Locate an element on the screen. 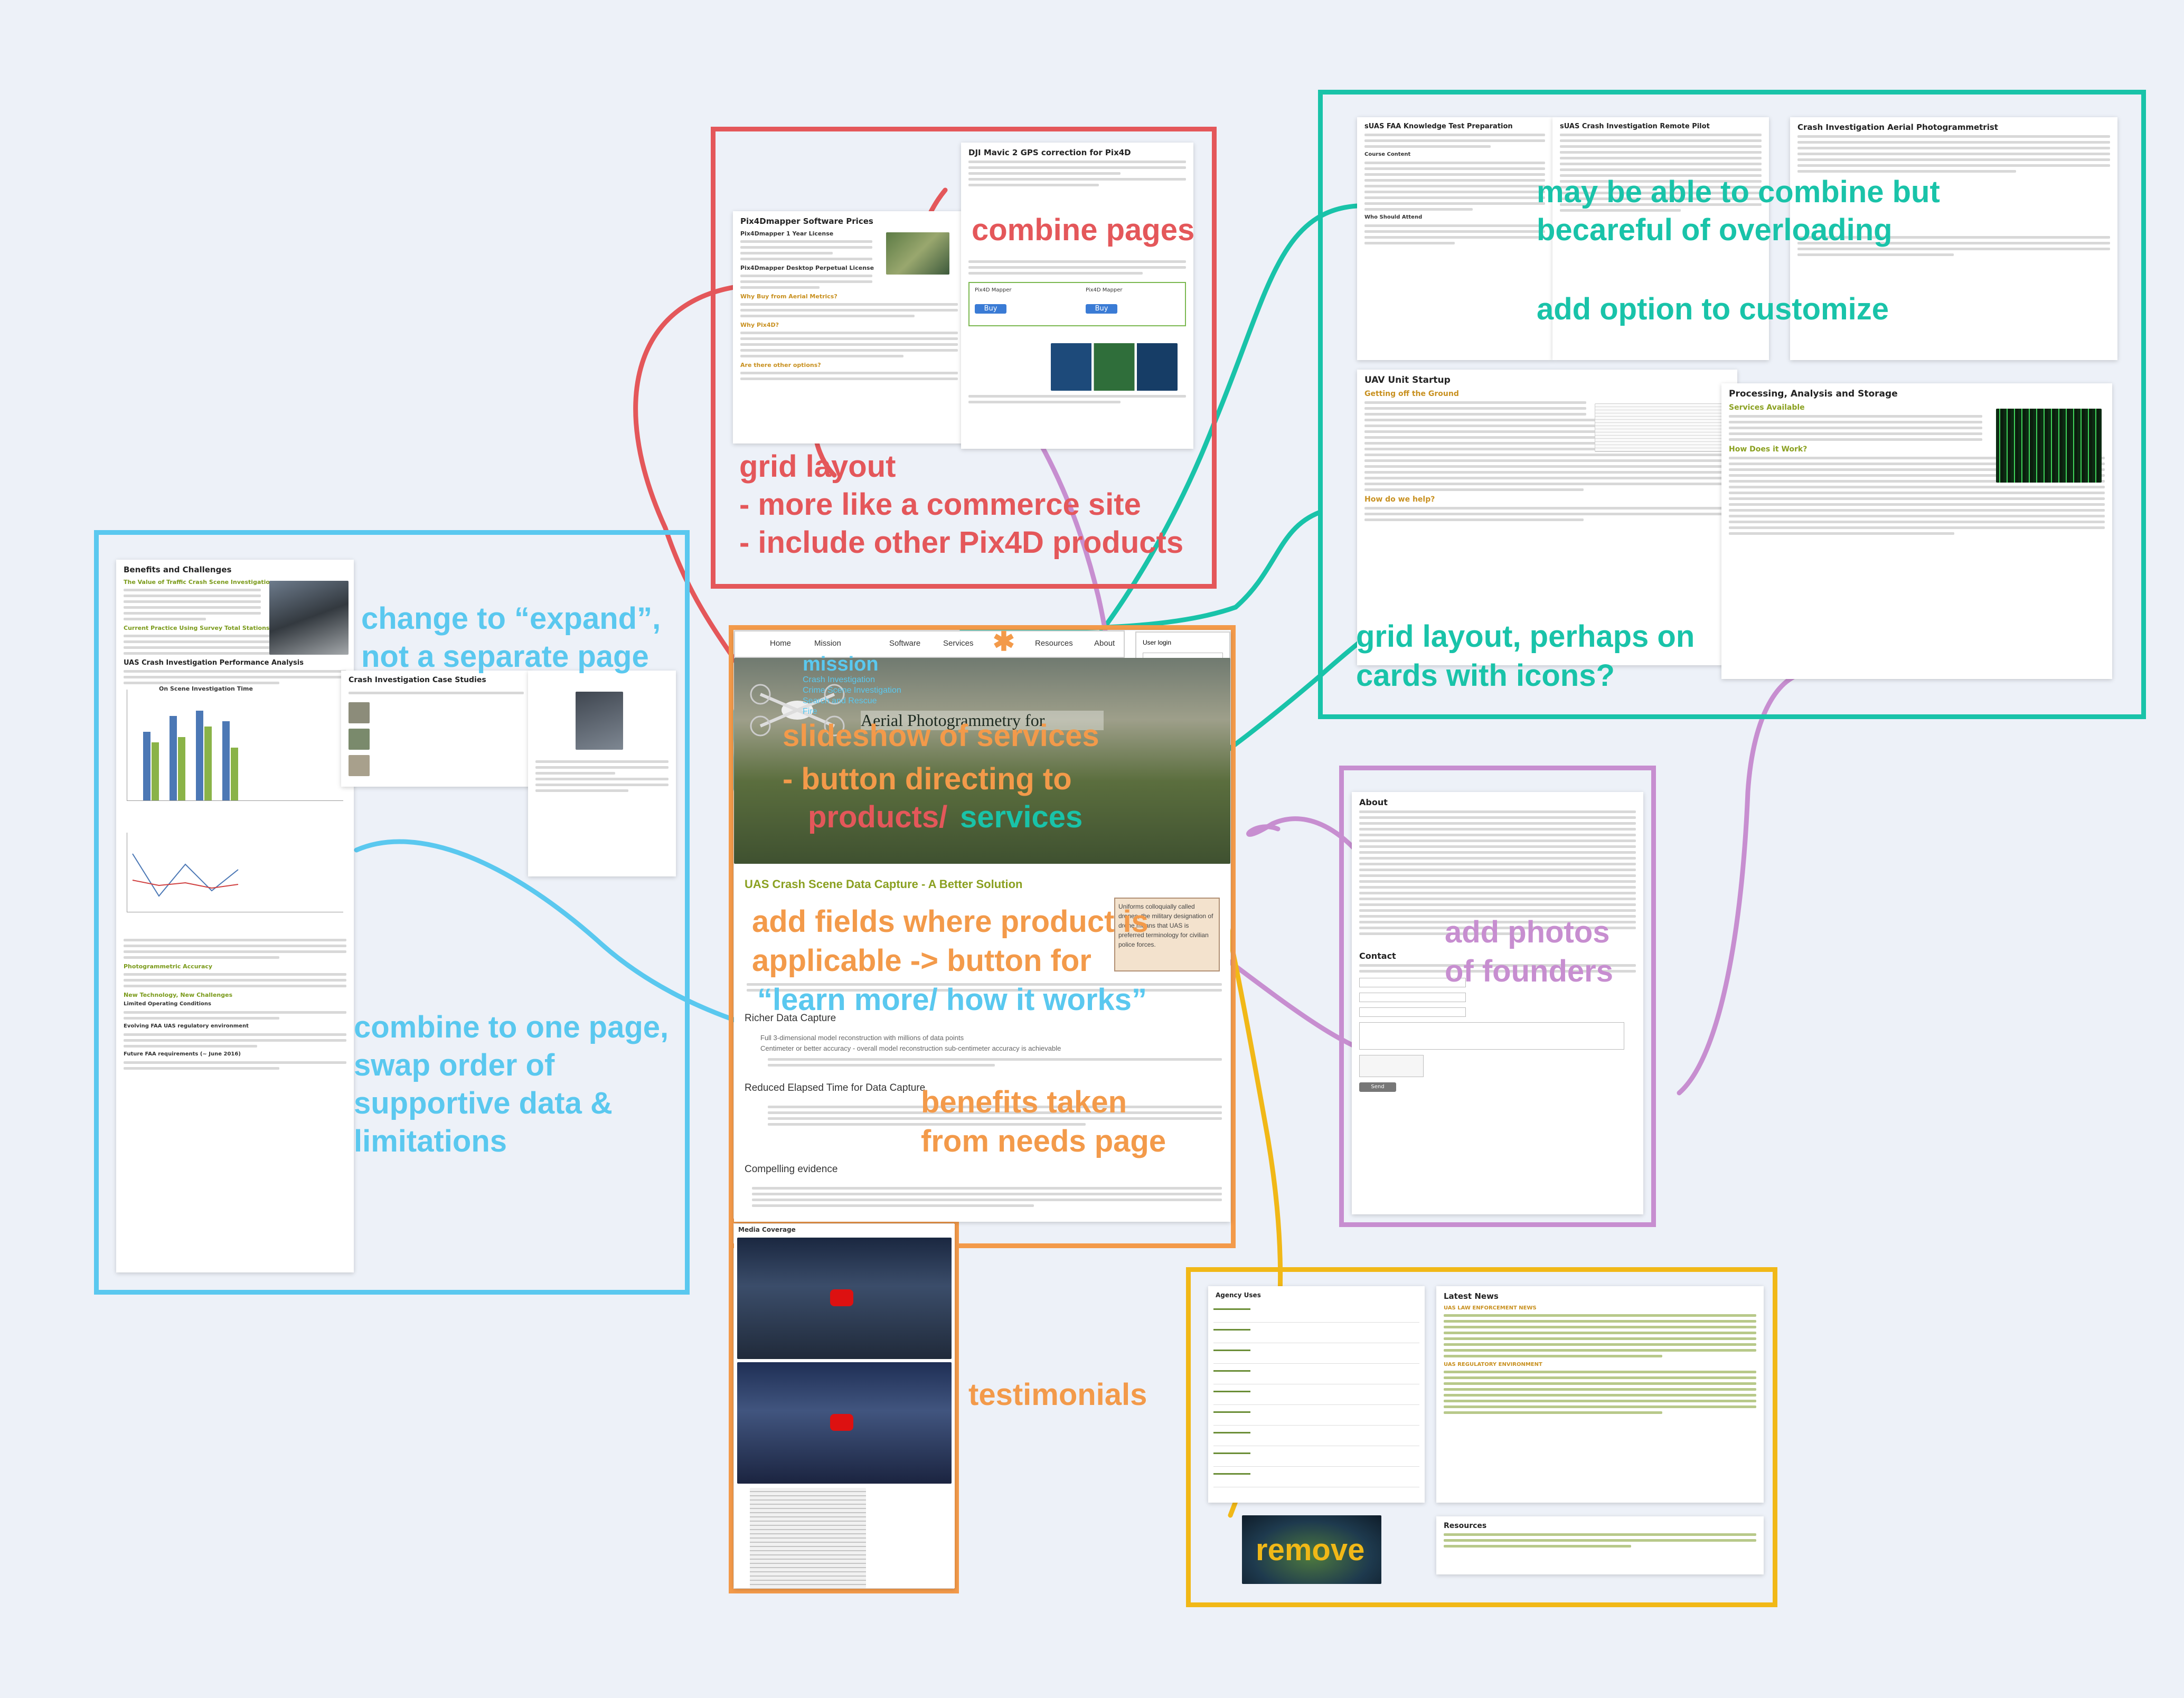  nav-about: About is located at coordinates (1104, 644).